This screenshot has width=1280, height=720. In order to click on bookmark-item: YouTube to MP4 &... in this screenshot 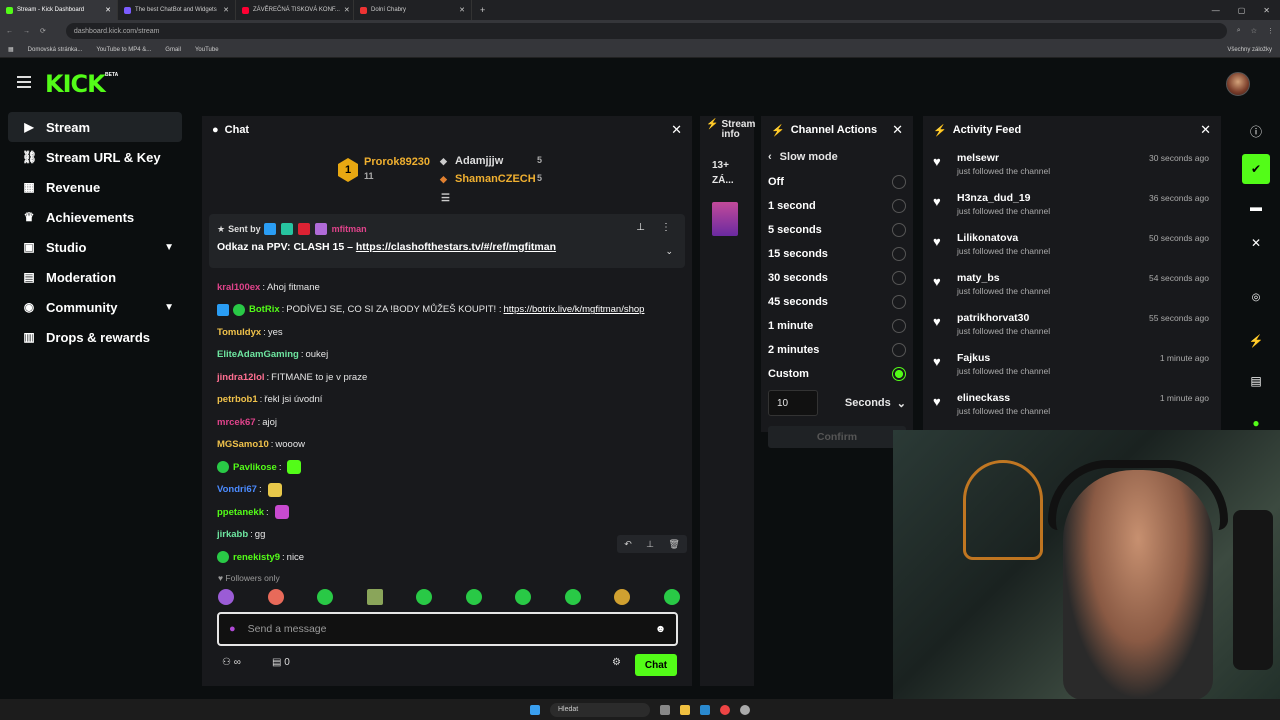, I will do `click(123, 50)`.